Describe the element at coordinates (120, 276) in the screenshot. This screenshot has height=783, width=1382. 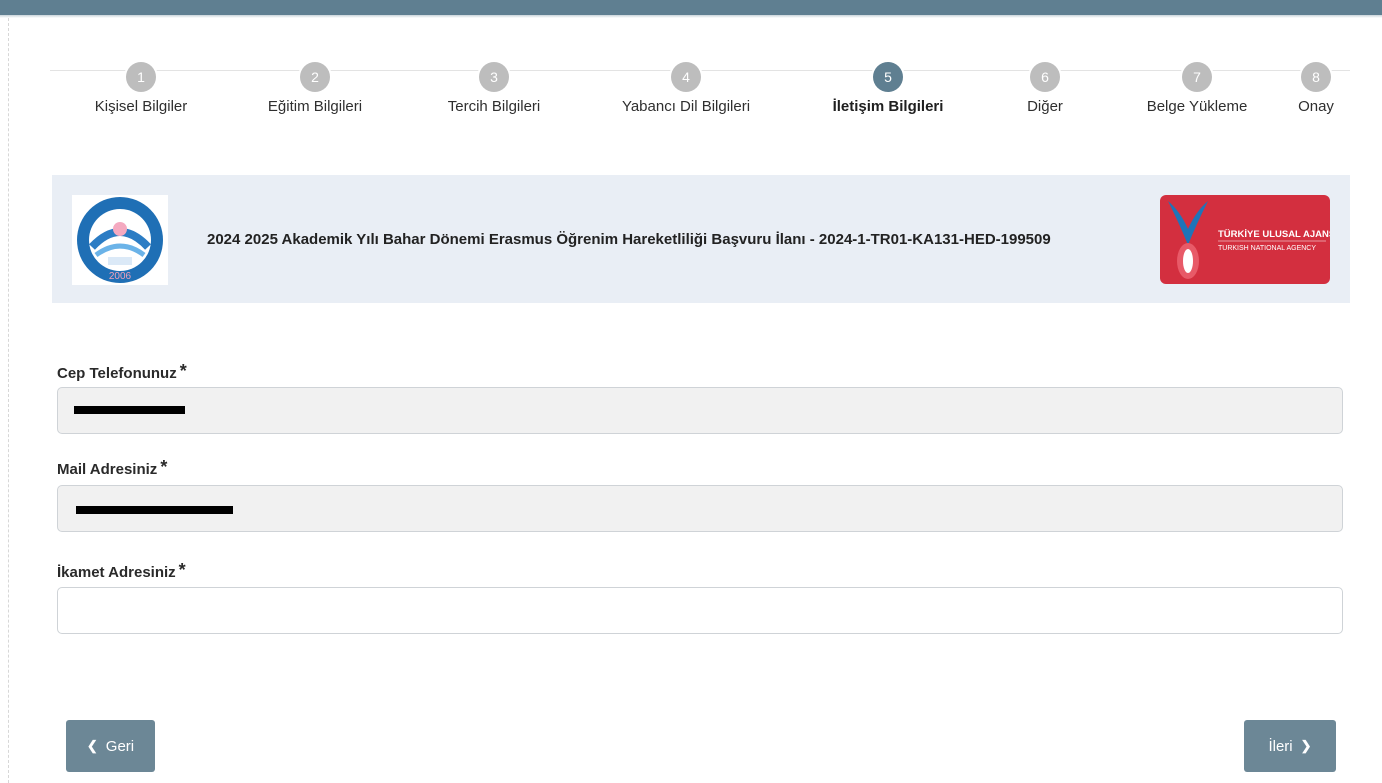
I see `university-logo-year: 2006` at that location.